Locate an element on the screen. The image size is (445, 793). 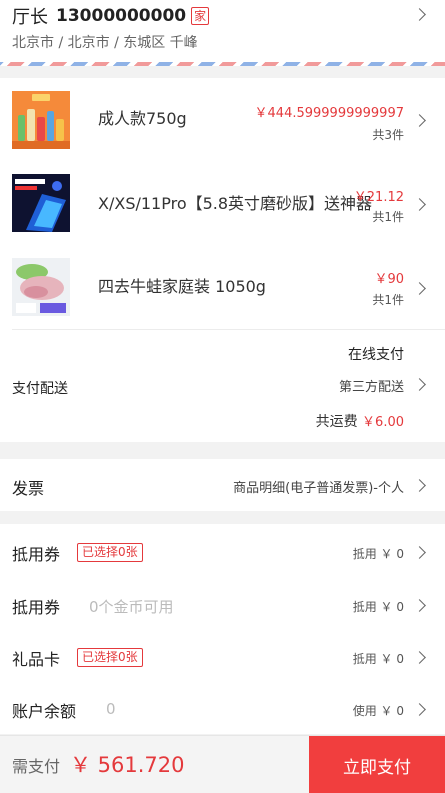
bullfrog-meat-thumbnail is located at coordinates (41, 287).